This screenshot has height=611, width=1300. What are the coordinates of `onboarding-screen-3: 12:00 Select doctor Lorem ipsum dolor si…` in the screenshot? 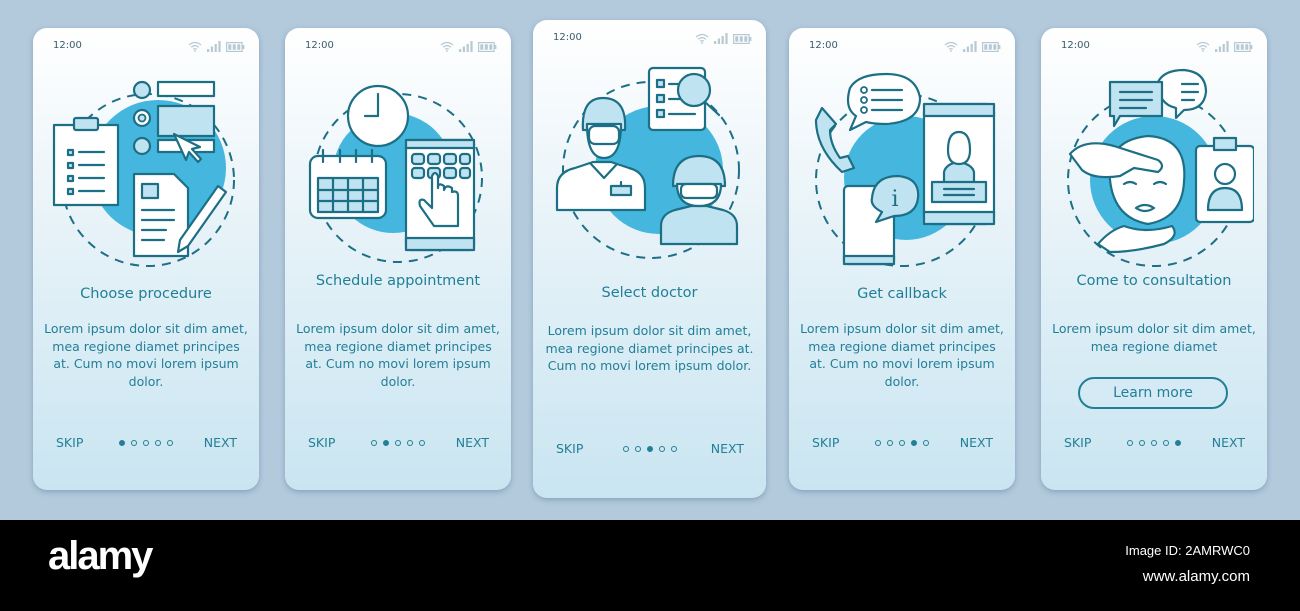 It's located at (649, 259).